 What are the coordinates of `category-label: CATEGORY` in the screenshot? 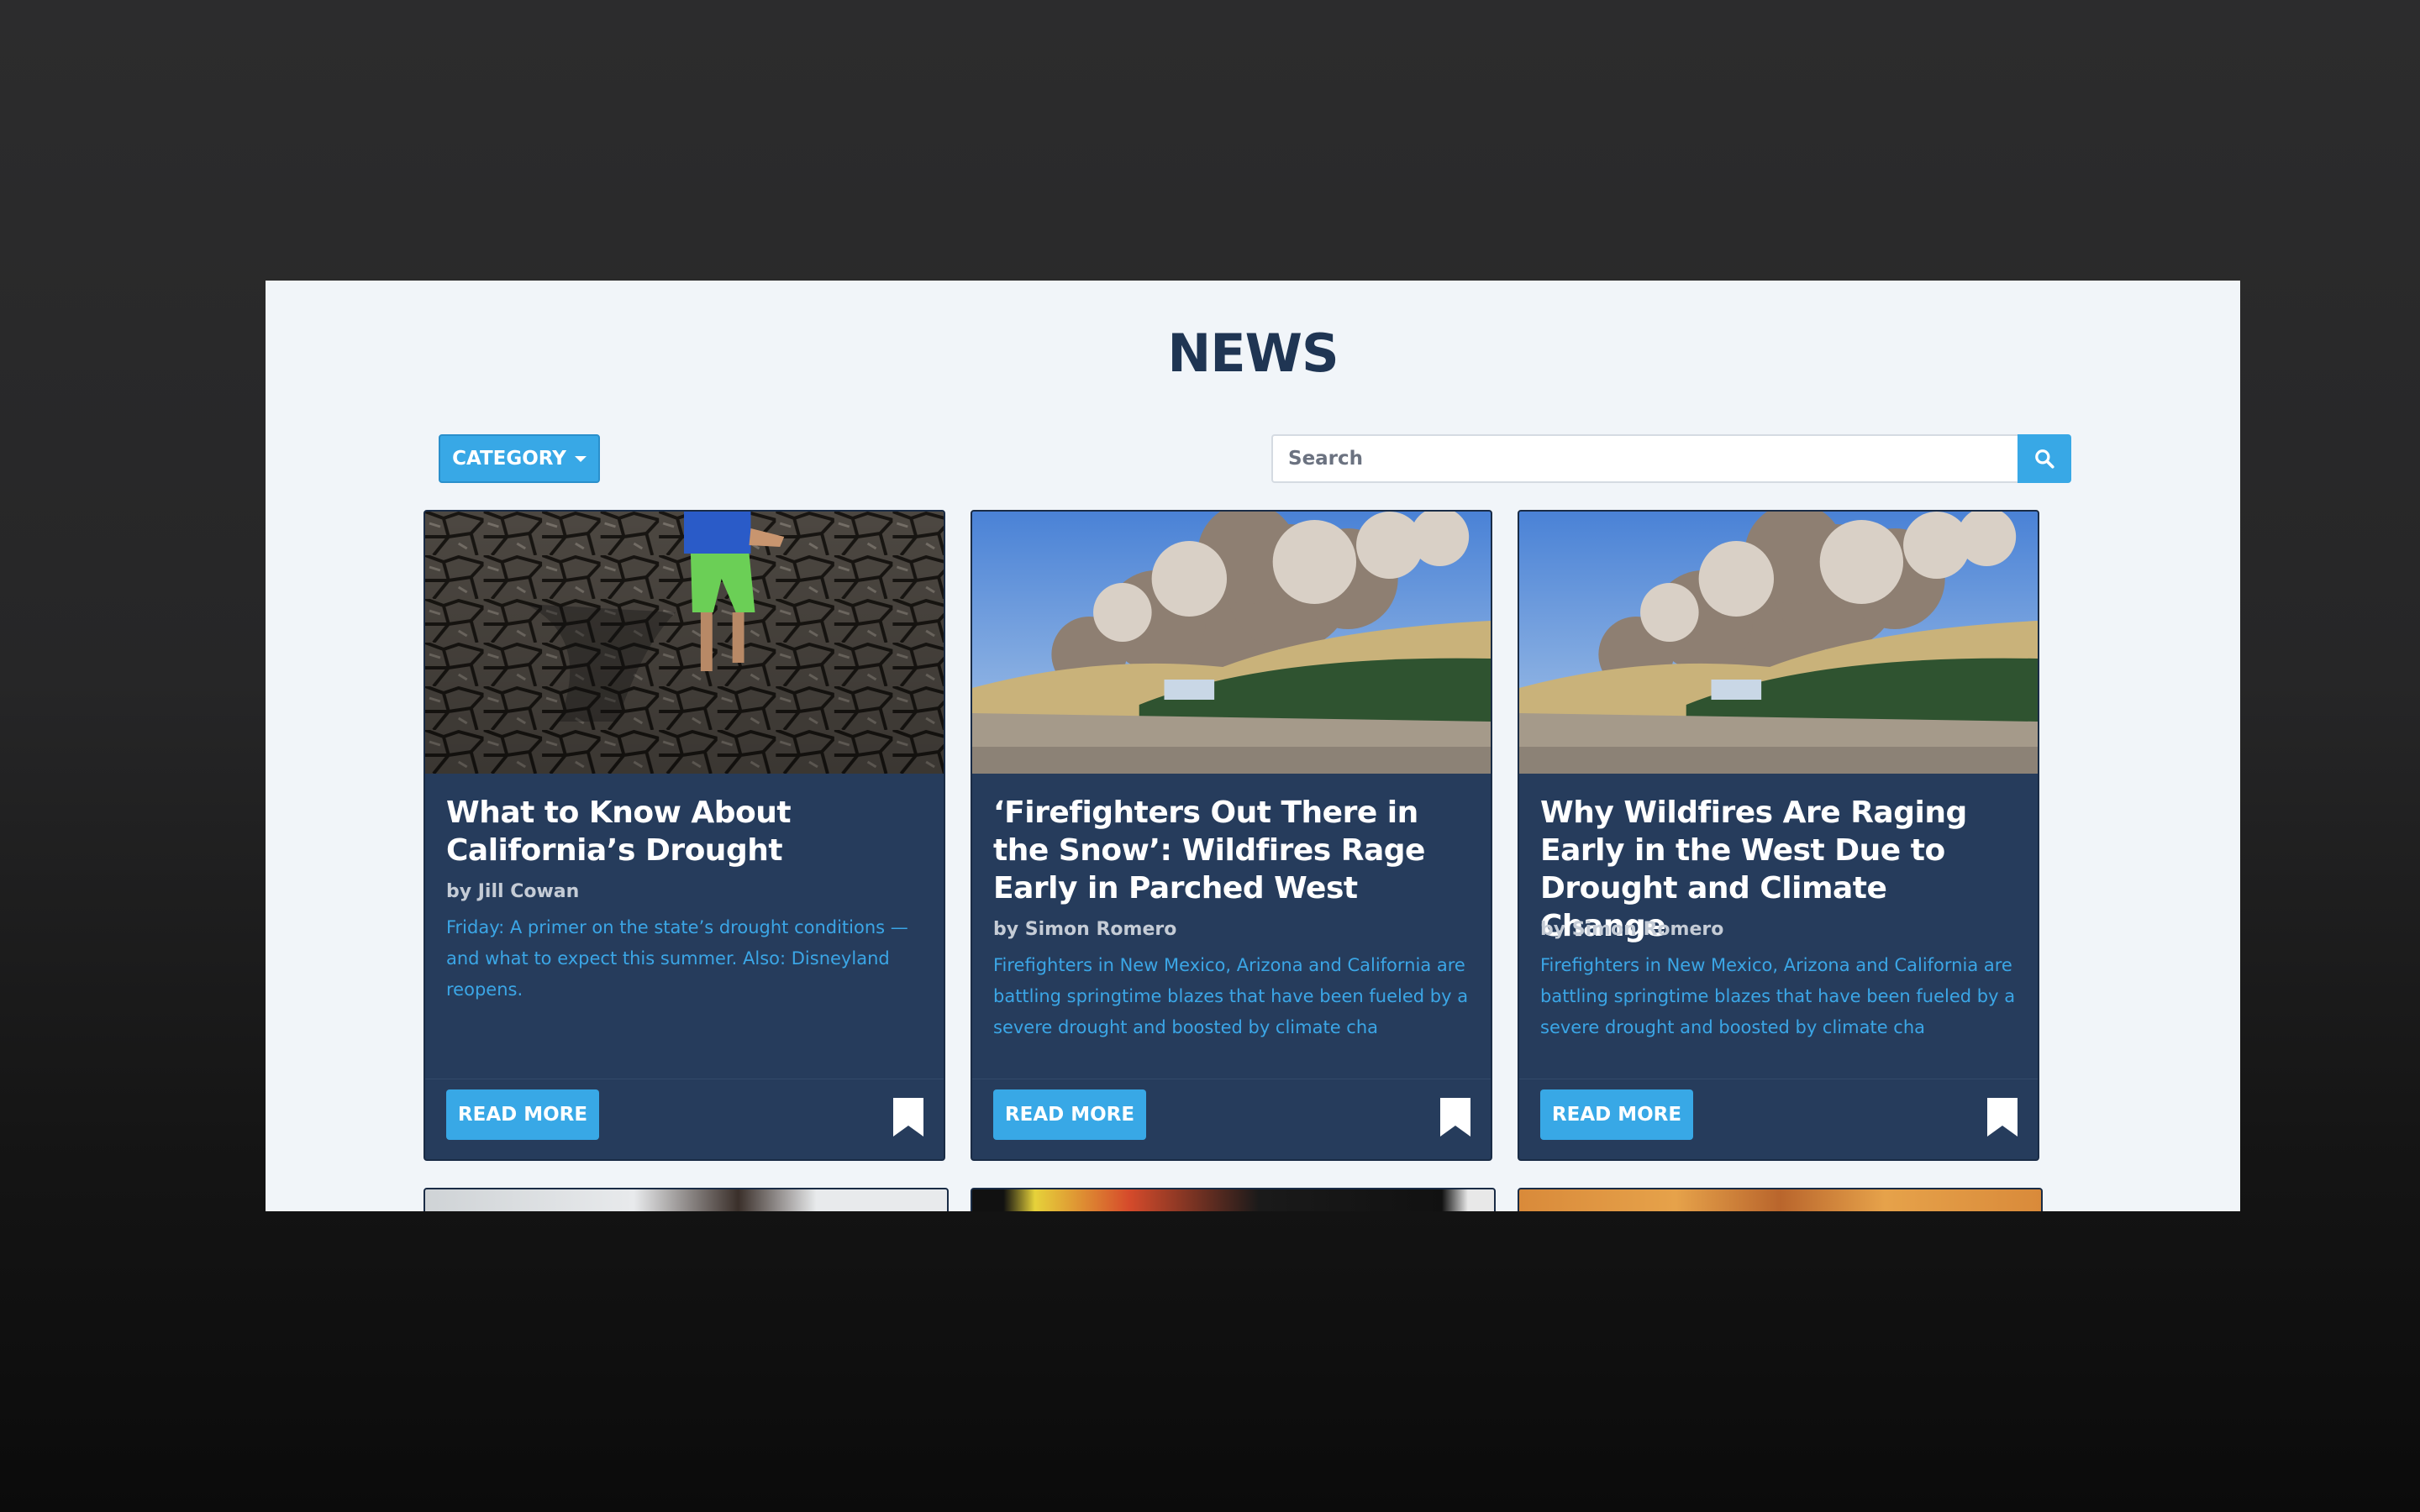 It's located at (509, 459).